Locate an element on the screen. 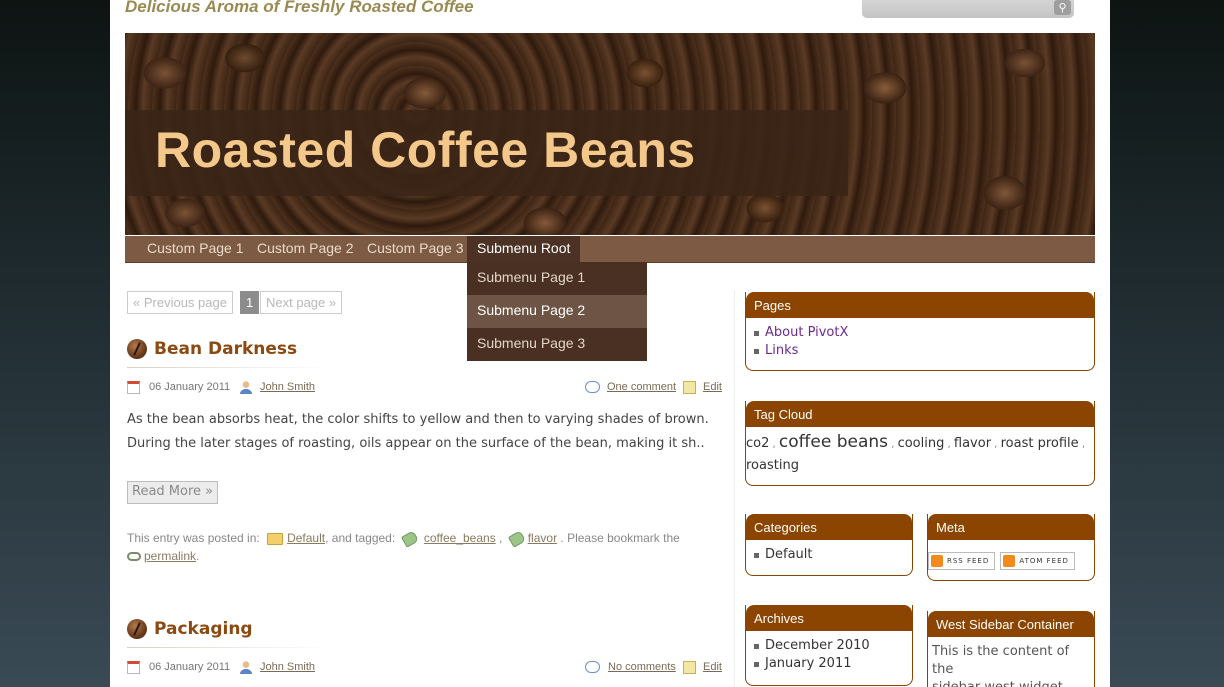 The height and width of the screenshot is (687, 1224). category-link: Default is located at coordinates (306, 538).